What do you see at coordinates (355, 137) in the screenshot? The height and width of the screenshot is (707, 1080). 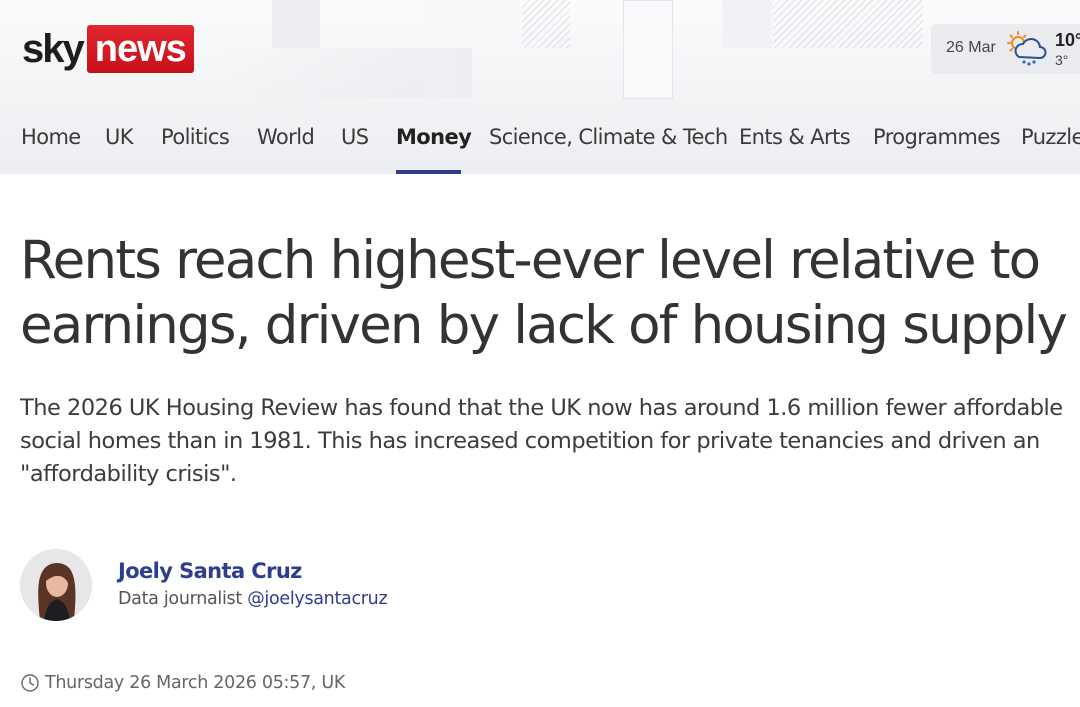 I see `nav-item-us: US` at bounding box center [355, 137].